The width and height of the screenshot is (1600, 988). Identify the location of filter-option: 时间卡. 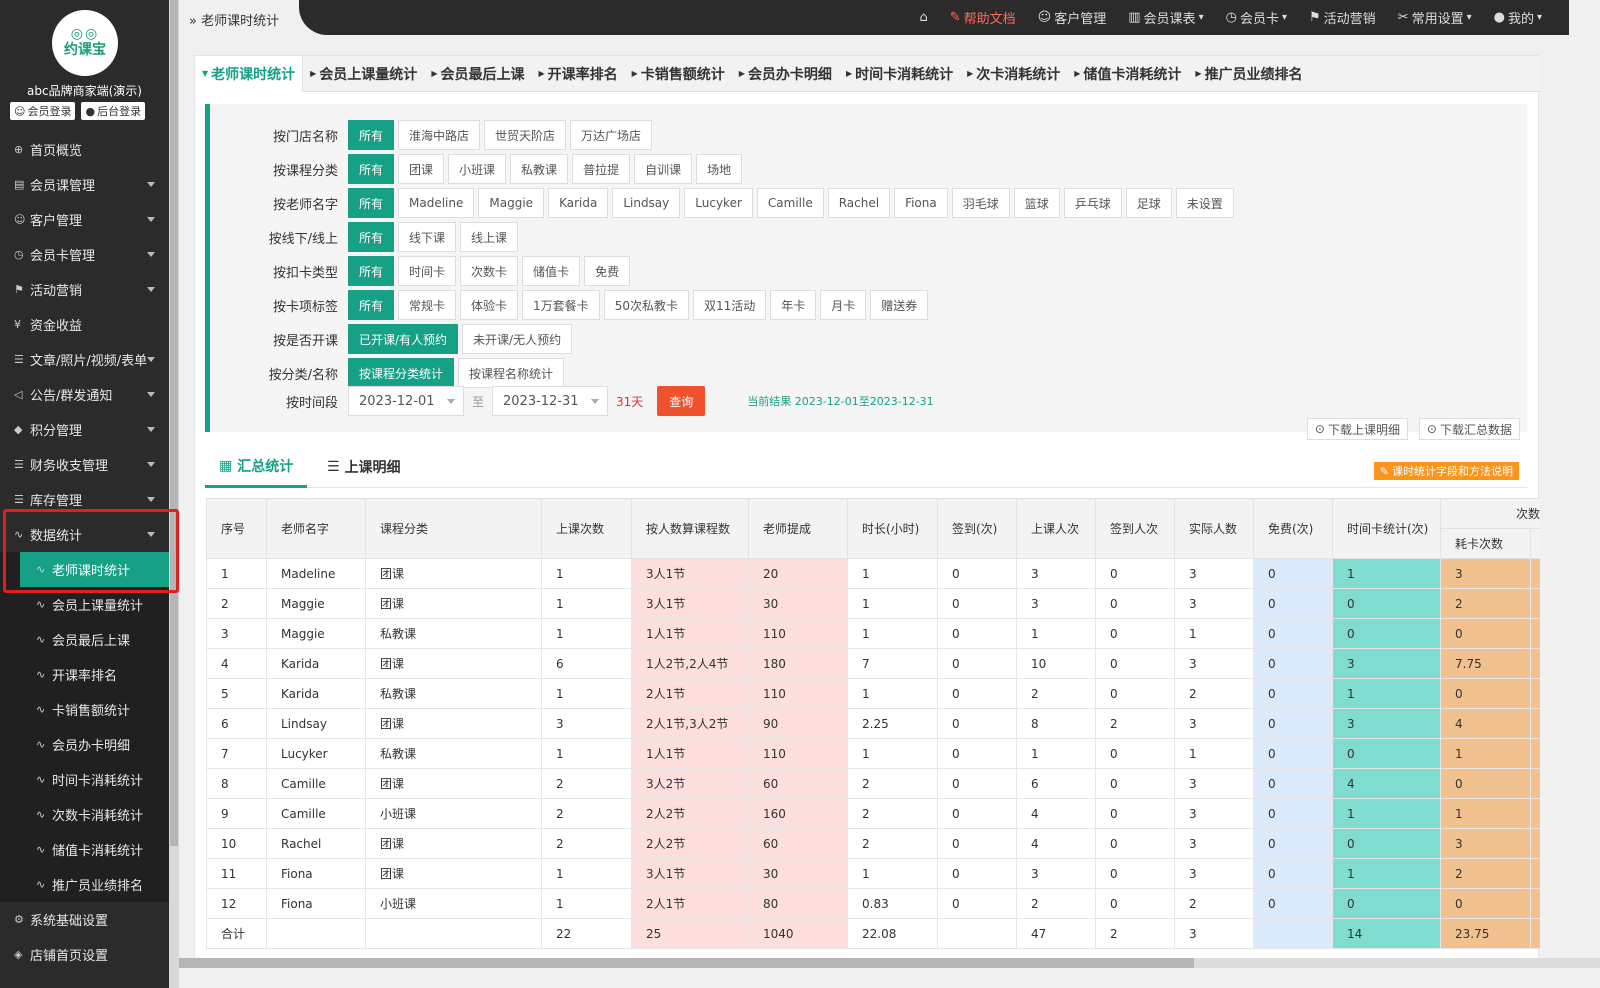
(427, 271).